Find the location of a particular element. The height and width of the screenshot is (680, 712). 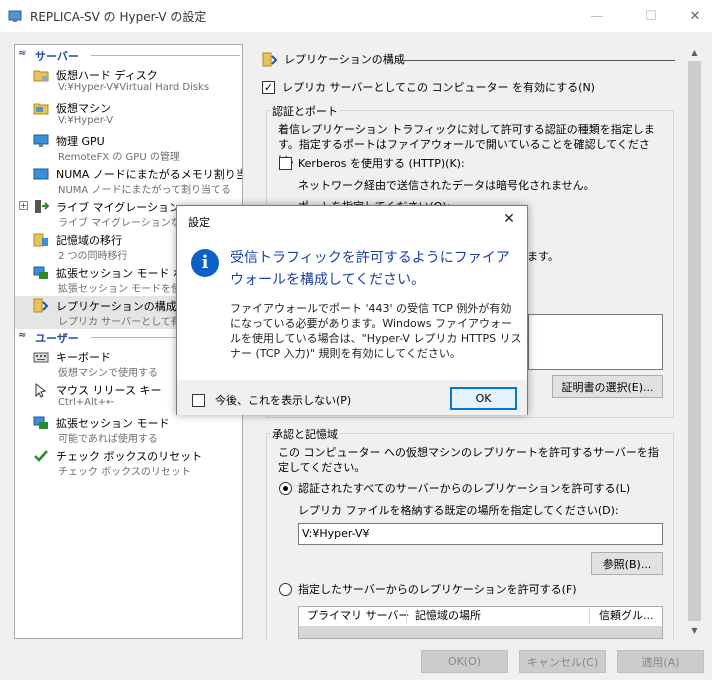

info-icon: i is located at coordinates (205, 263).